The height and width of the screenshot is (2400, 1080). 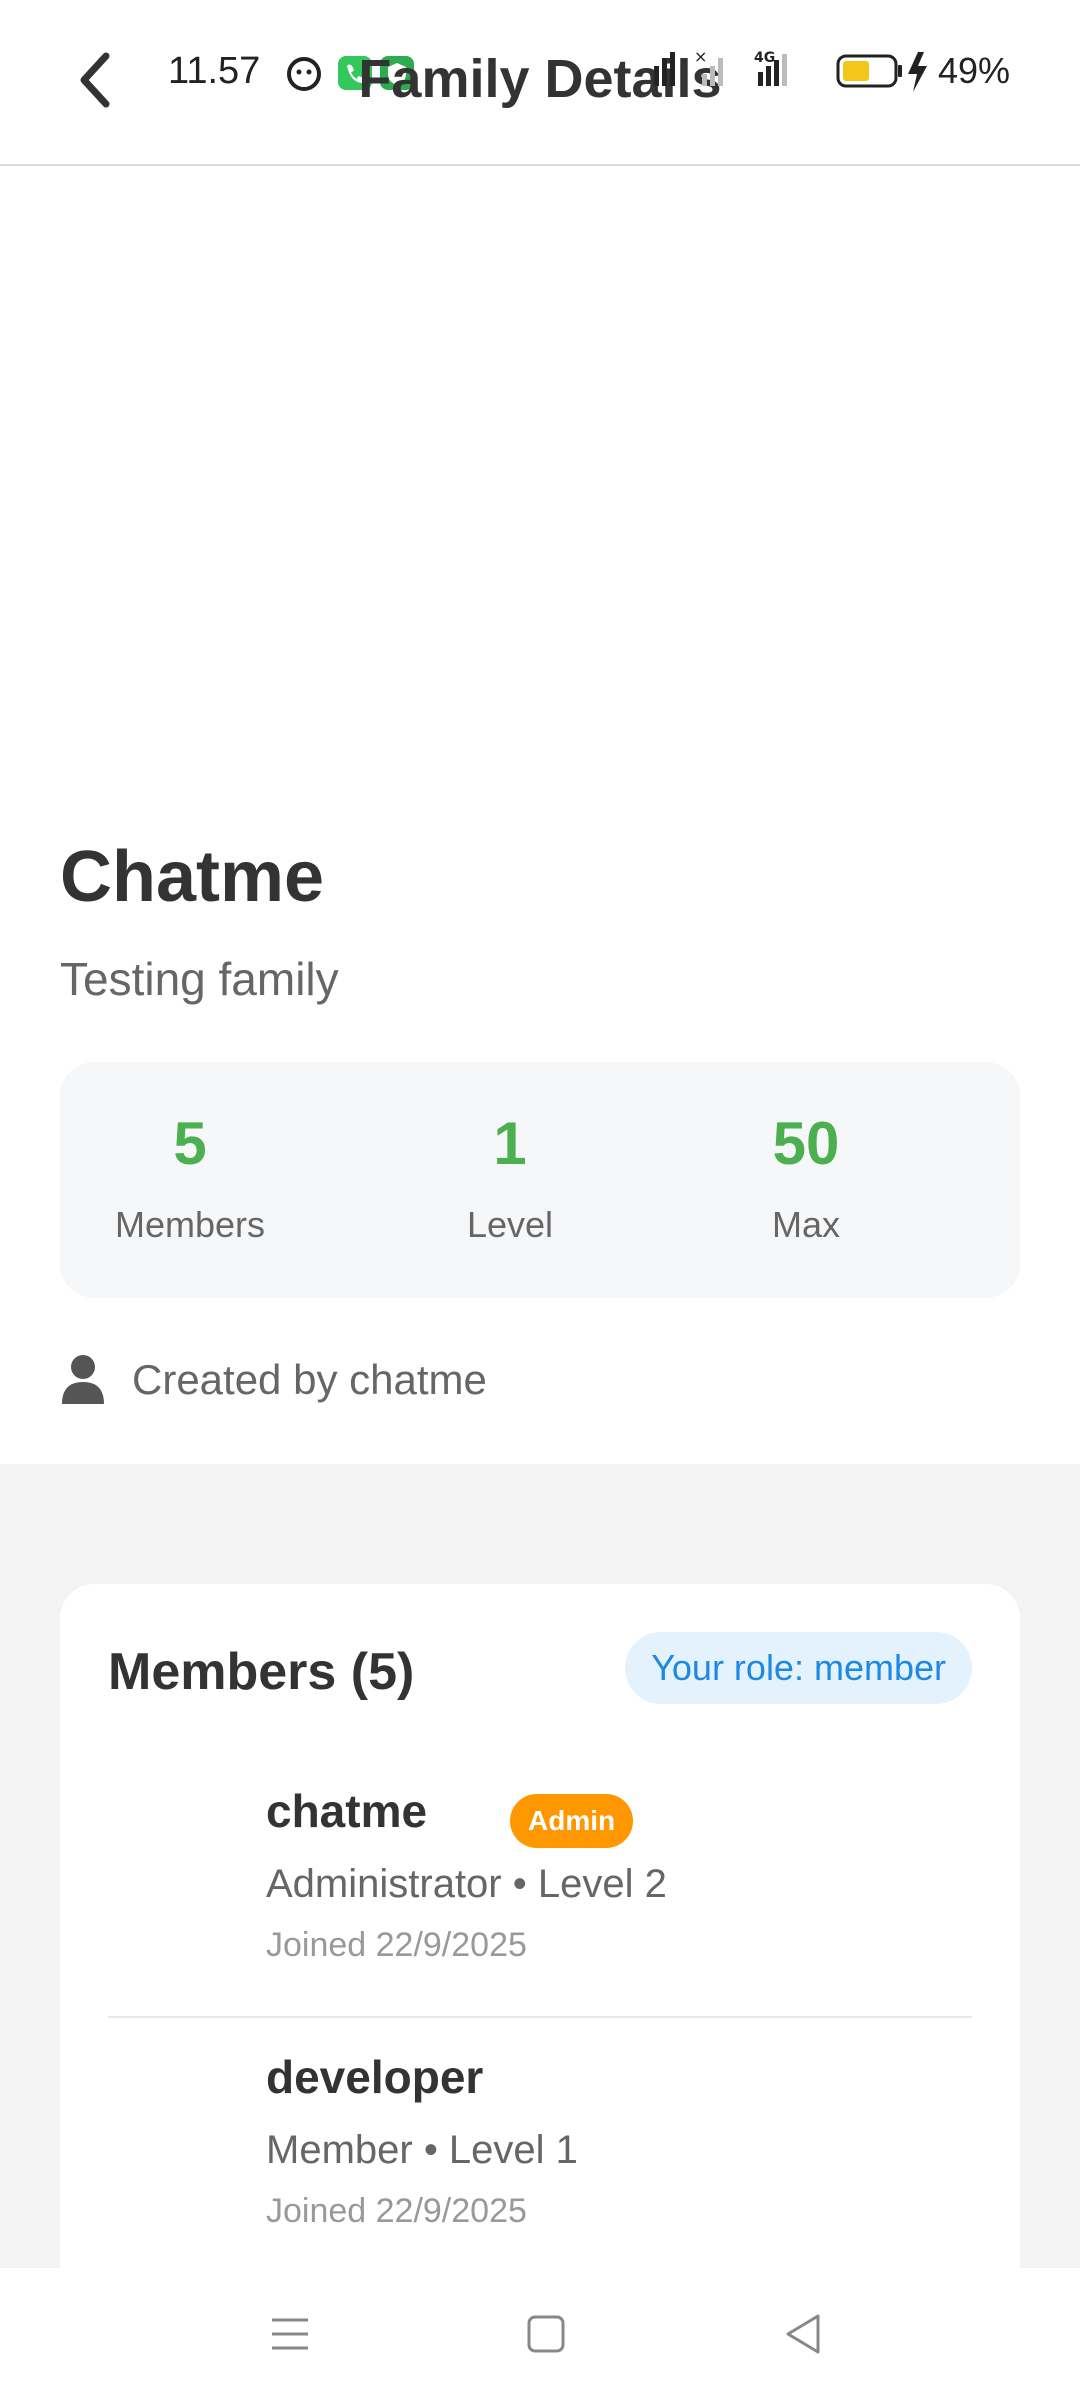 I want to click on stat-value: 5, so click(x=190, y=1143).